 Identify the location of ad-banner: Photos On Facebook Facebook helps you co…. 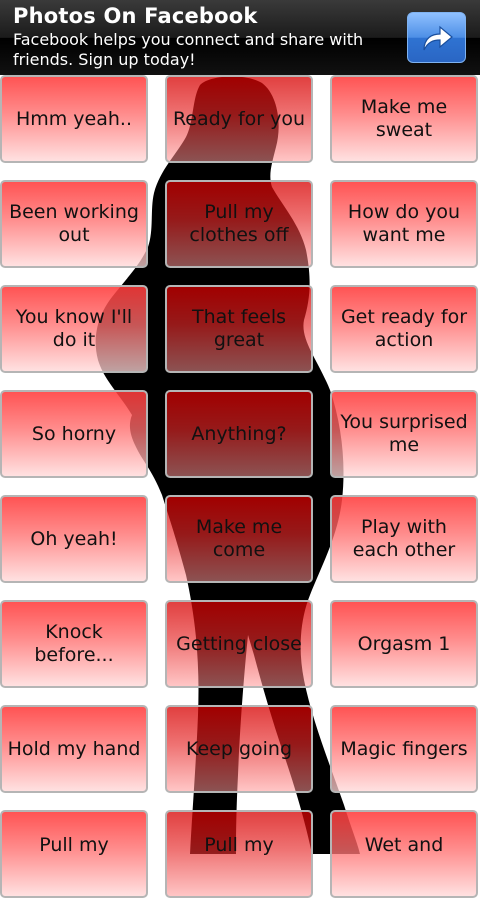
(240, 37).